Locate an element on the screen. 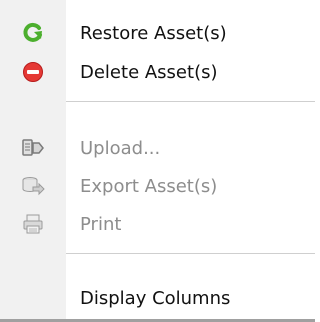 The width and height of the screenshot is (320, 322). menu-item-label: Export Asset(s) is located at coordinates (149, 186).